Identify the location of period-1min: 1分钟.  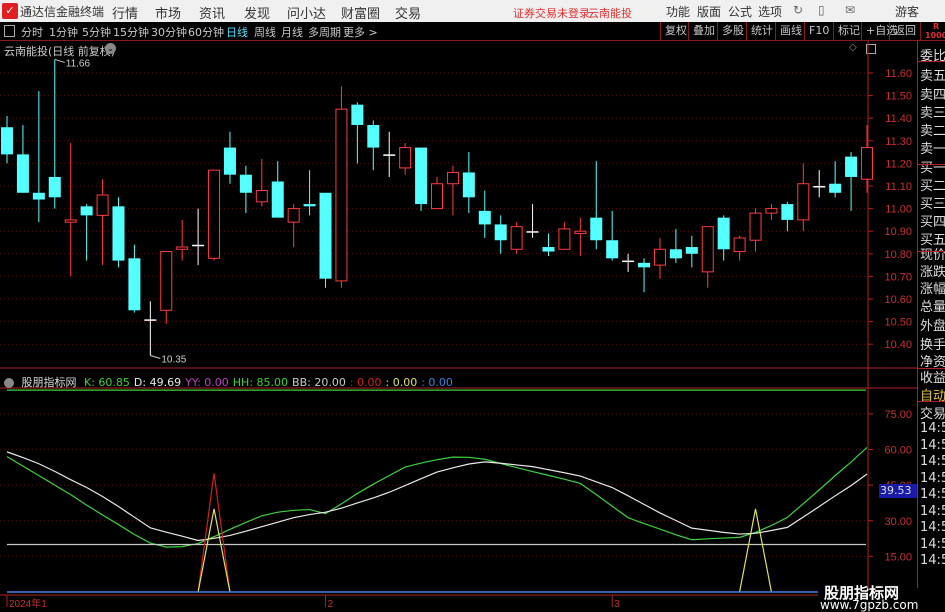
(63, 32).